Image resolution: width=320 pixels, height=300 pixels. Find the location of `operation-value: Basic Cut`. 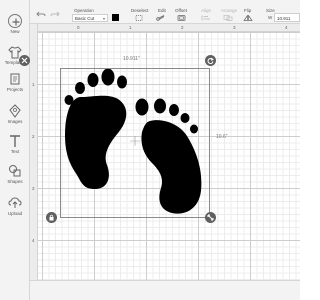

operation-value: Basic Cut is located at coordinates (85, 18).